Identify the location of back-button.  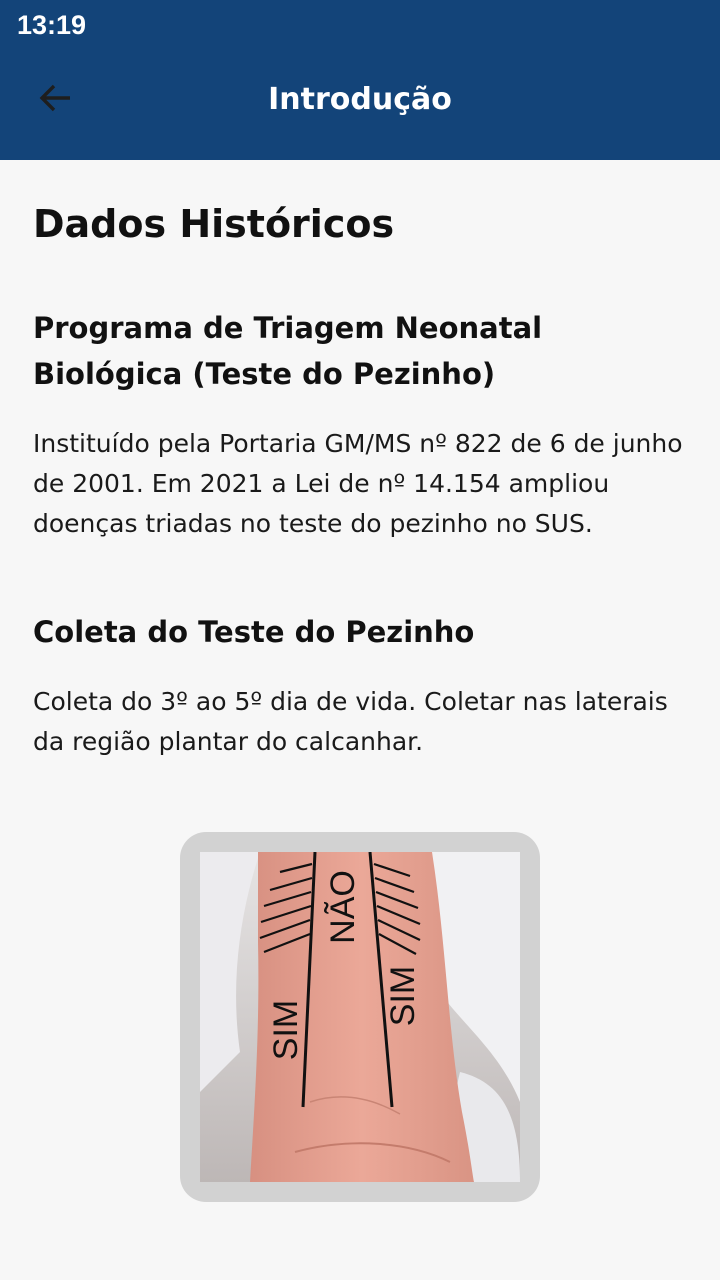
(56, 98).